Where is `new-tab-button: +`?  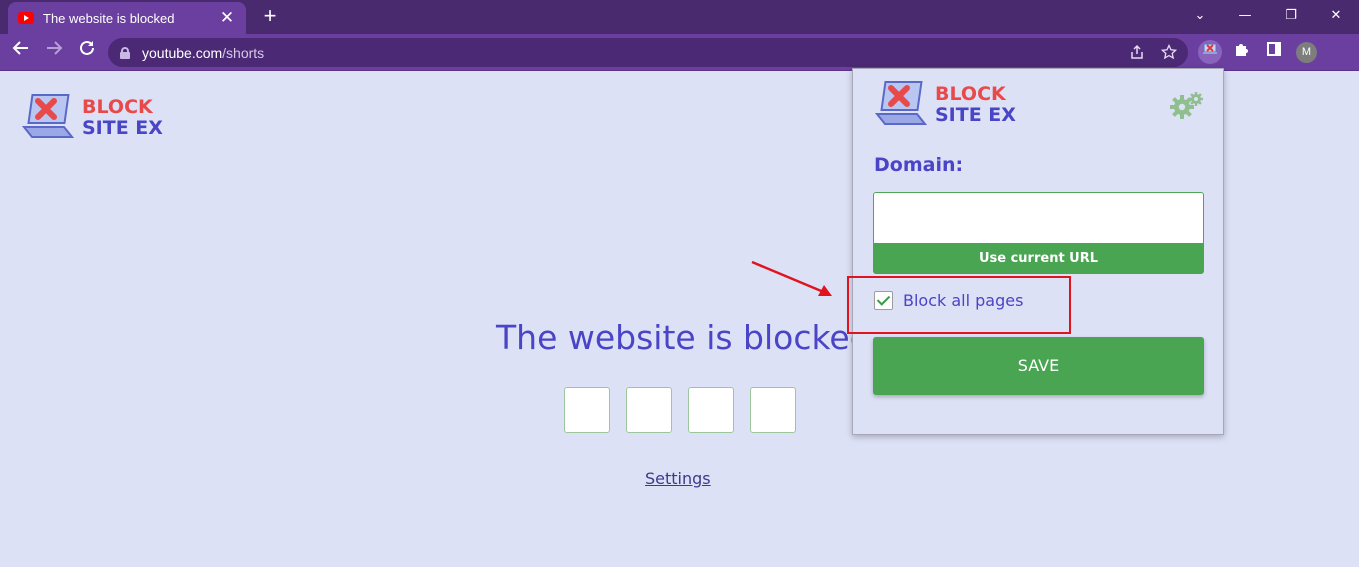
new-tab-button: + is located at coordinates (270, 16).